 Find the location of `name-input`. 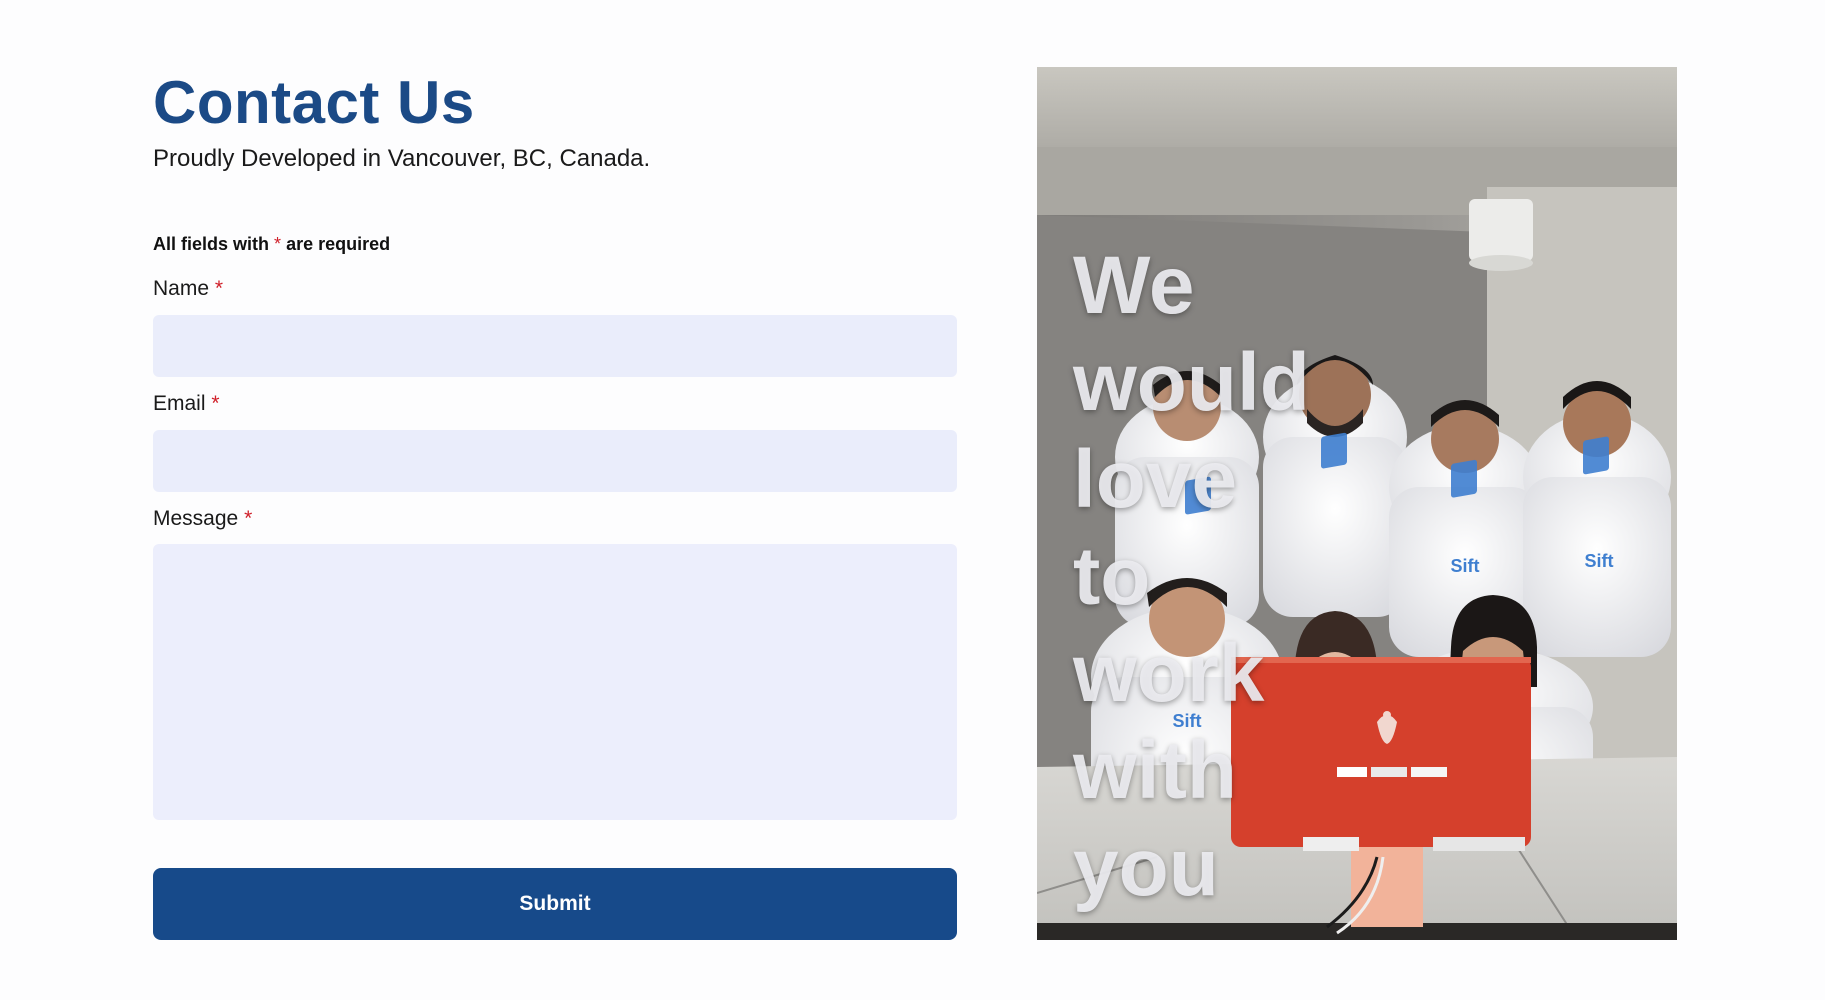

name-input is located at coordinates (555, 346).